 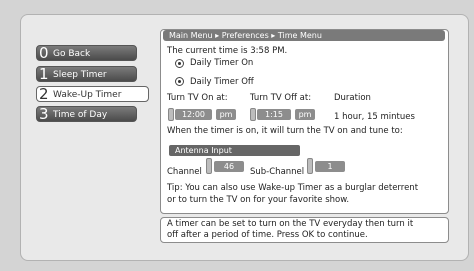 What do you see at coordinates (234, 150) in the screenshot?
I see `input-selector: Antenna Input` at bounding box center [234, 150].